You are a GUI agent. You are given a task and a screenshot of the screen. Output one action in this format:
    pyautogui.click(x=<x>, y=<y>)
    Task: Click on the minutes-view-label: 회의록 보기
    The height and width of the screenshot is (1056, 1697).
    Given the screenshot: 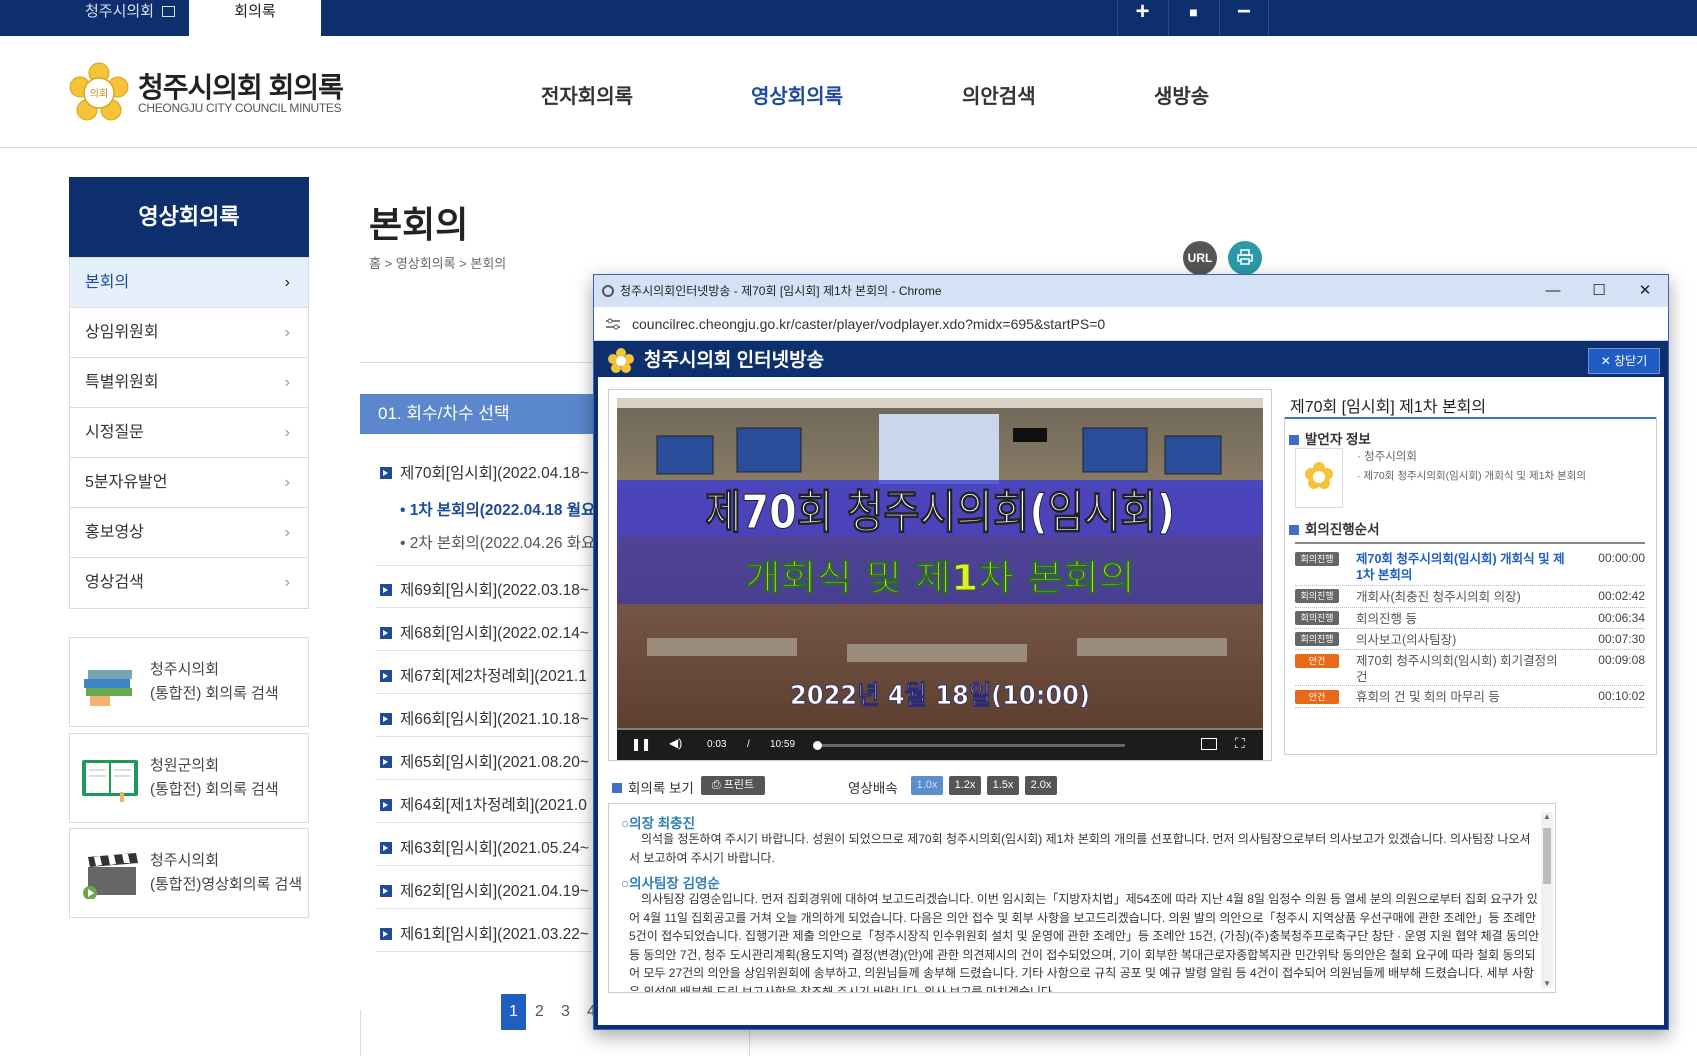 What is the action you would take?
    pyautogui.click(x=653, y=787)
    